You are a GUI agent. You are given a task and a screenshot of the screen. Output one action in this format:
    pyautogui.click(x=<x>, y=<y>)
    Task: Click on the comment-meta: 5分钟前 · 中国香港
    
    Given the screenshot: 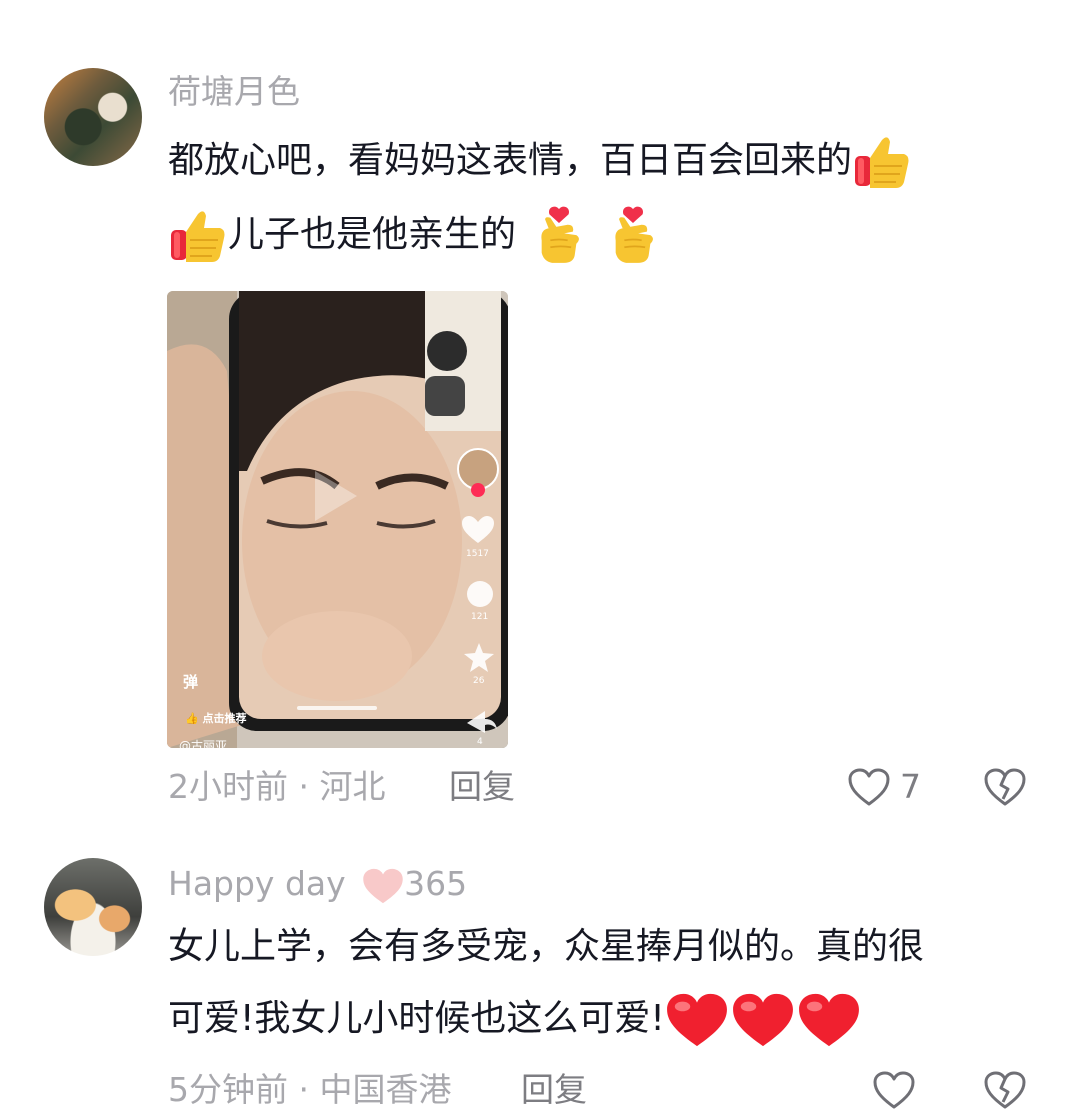 What is the action you would take?
    pyautogui.click(x=310, y=1089)
    